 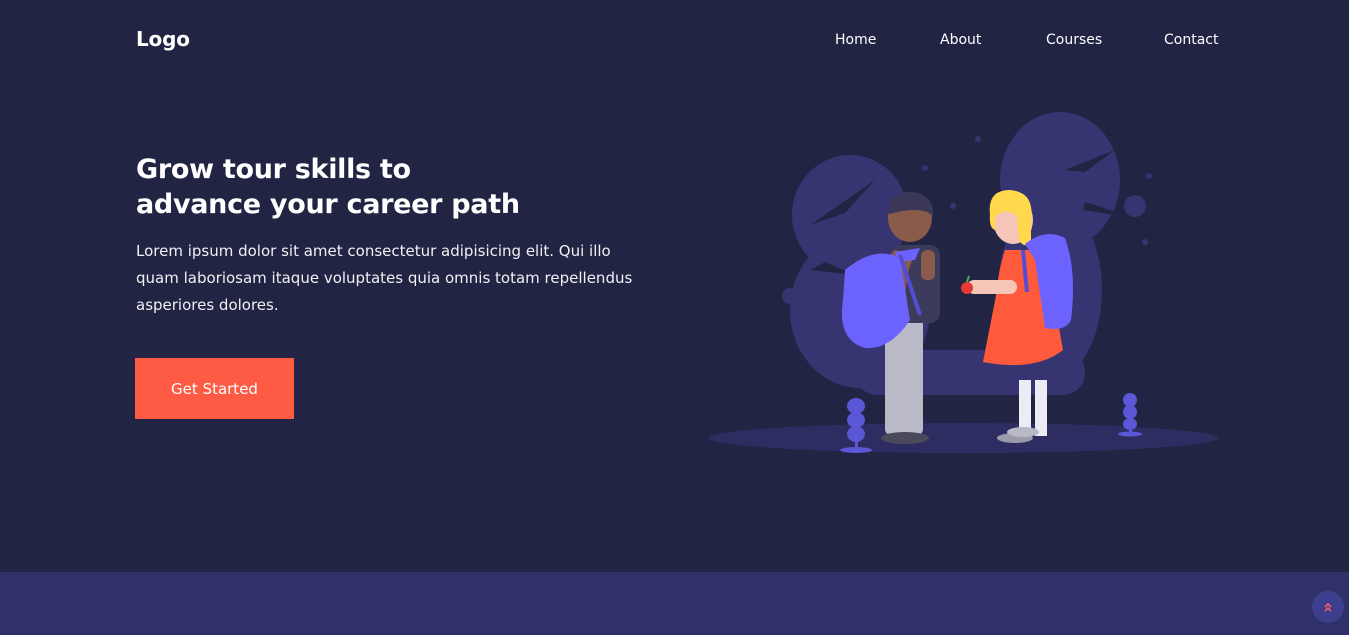 I want to click on footer-band, so click(x=674, y=603).